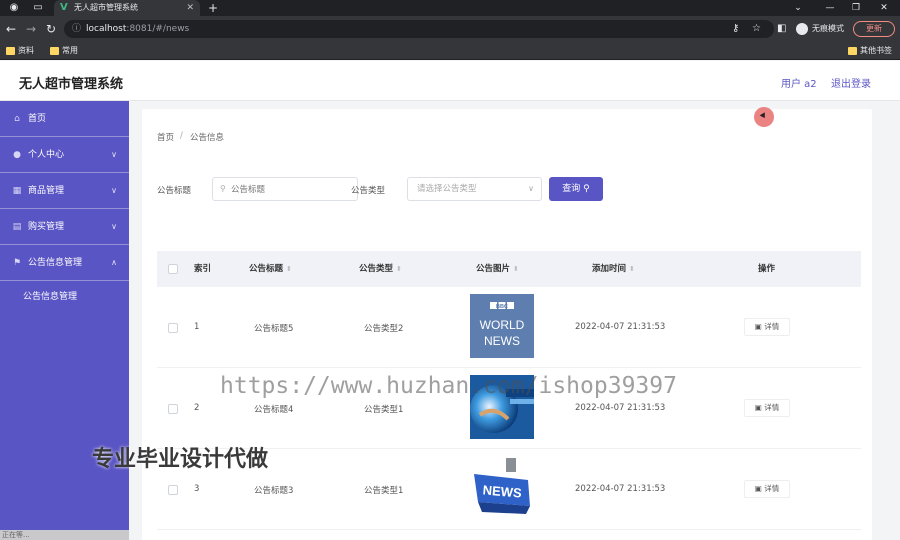 The image size is (900, 540). Describe the element at coordinates (55, 263) in the screenshot. I see `sidebar-item-label: 公告信息管理` at that location.